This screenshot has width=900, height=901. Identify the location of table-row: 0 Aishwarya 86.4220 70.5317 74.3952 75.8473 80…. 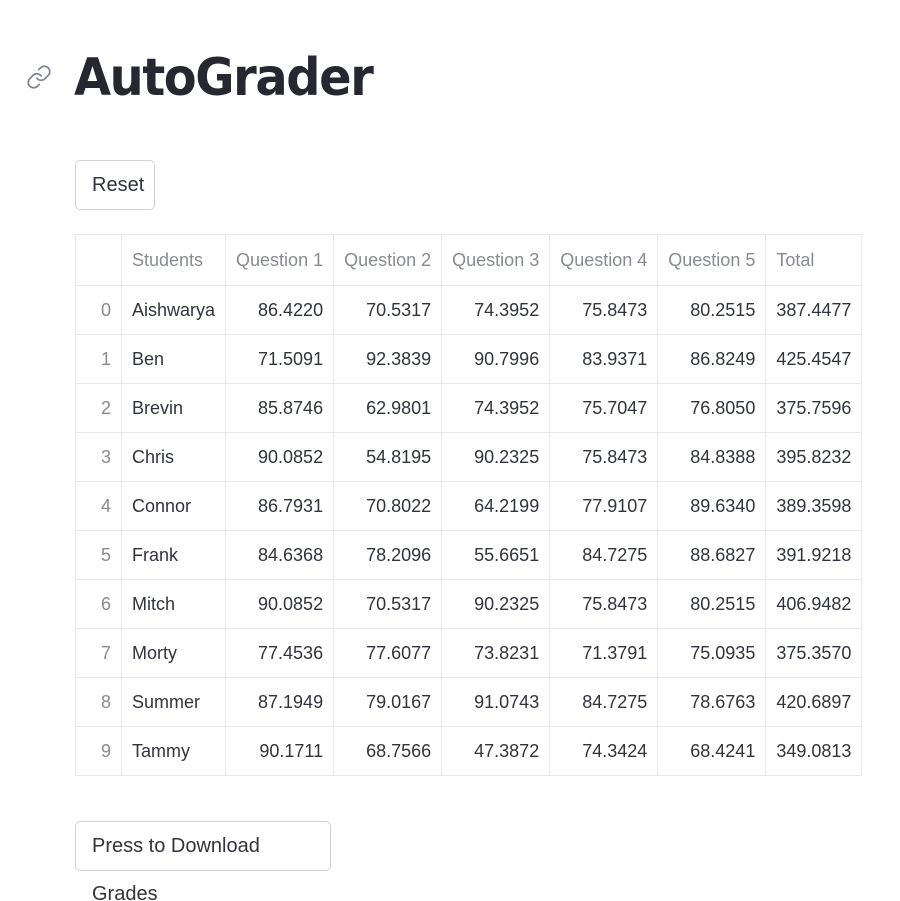
(469, 310).